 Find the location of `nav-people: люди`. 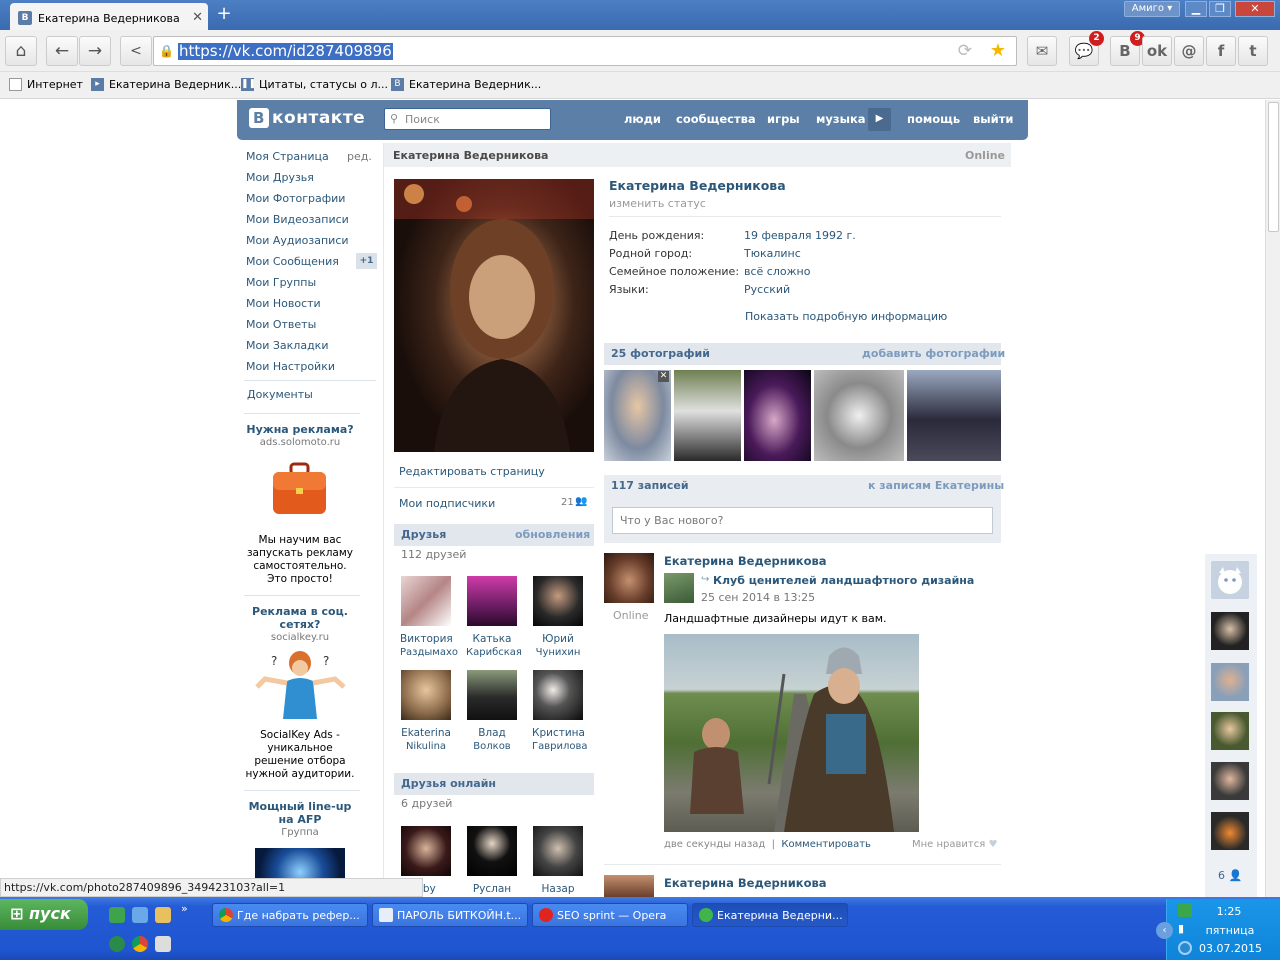

nav-people: люди is located at coordinates (642, 119).